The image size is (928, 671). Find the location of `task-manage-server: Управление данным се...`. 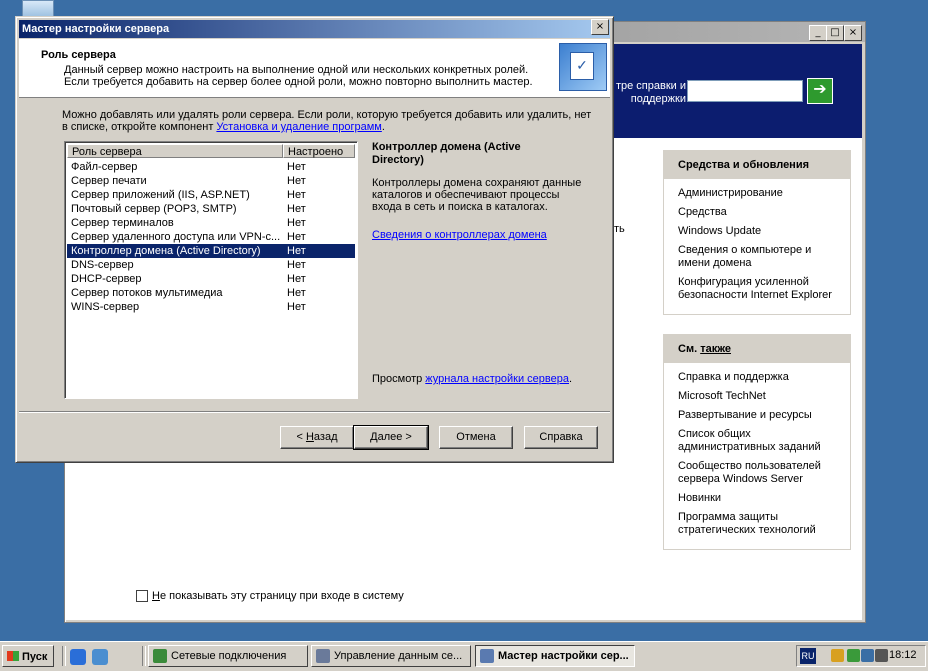

task-manage-server: Управление данным се... is located at coordinates (391, 656).